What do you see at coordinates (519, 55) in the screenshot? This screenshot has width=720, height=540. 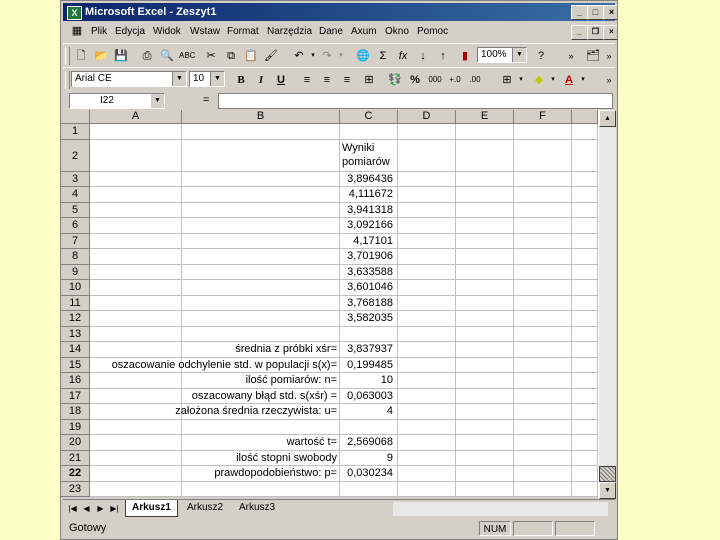 I see `chevron-down-icon: ▼` at bounding box center [519, 55].